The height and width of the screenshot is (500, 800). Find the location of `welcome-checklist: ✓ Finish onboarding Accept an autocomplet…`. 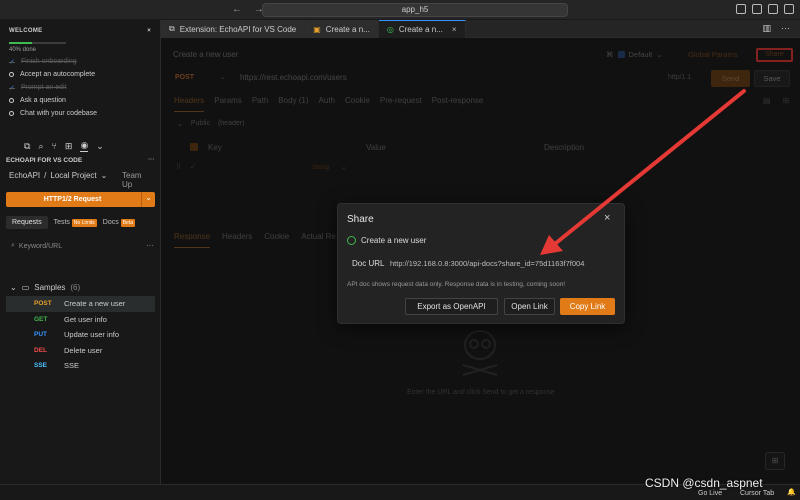

welcome-checklist: ✓ Finish onboarding Accept an autocomplet… is located at coordinates (80, 87).